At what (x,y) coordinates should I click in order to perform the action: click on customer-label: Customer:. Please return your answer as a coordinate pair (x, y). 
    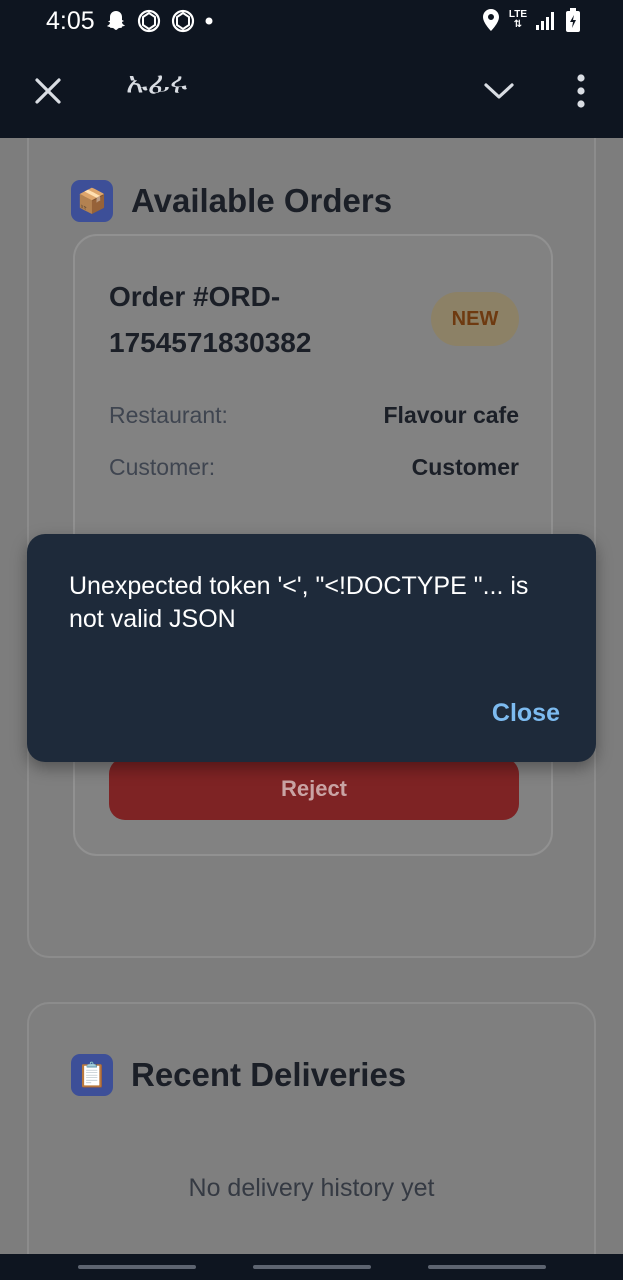
    Looking at the image, I should click on (162, 467).